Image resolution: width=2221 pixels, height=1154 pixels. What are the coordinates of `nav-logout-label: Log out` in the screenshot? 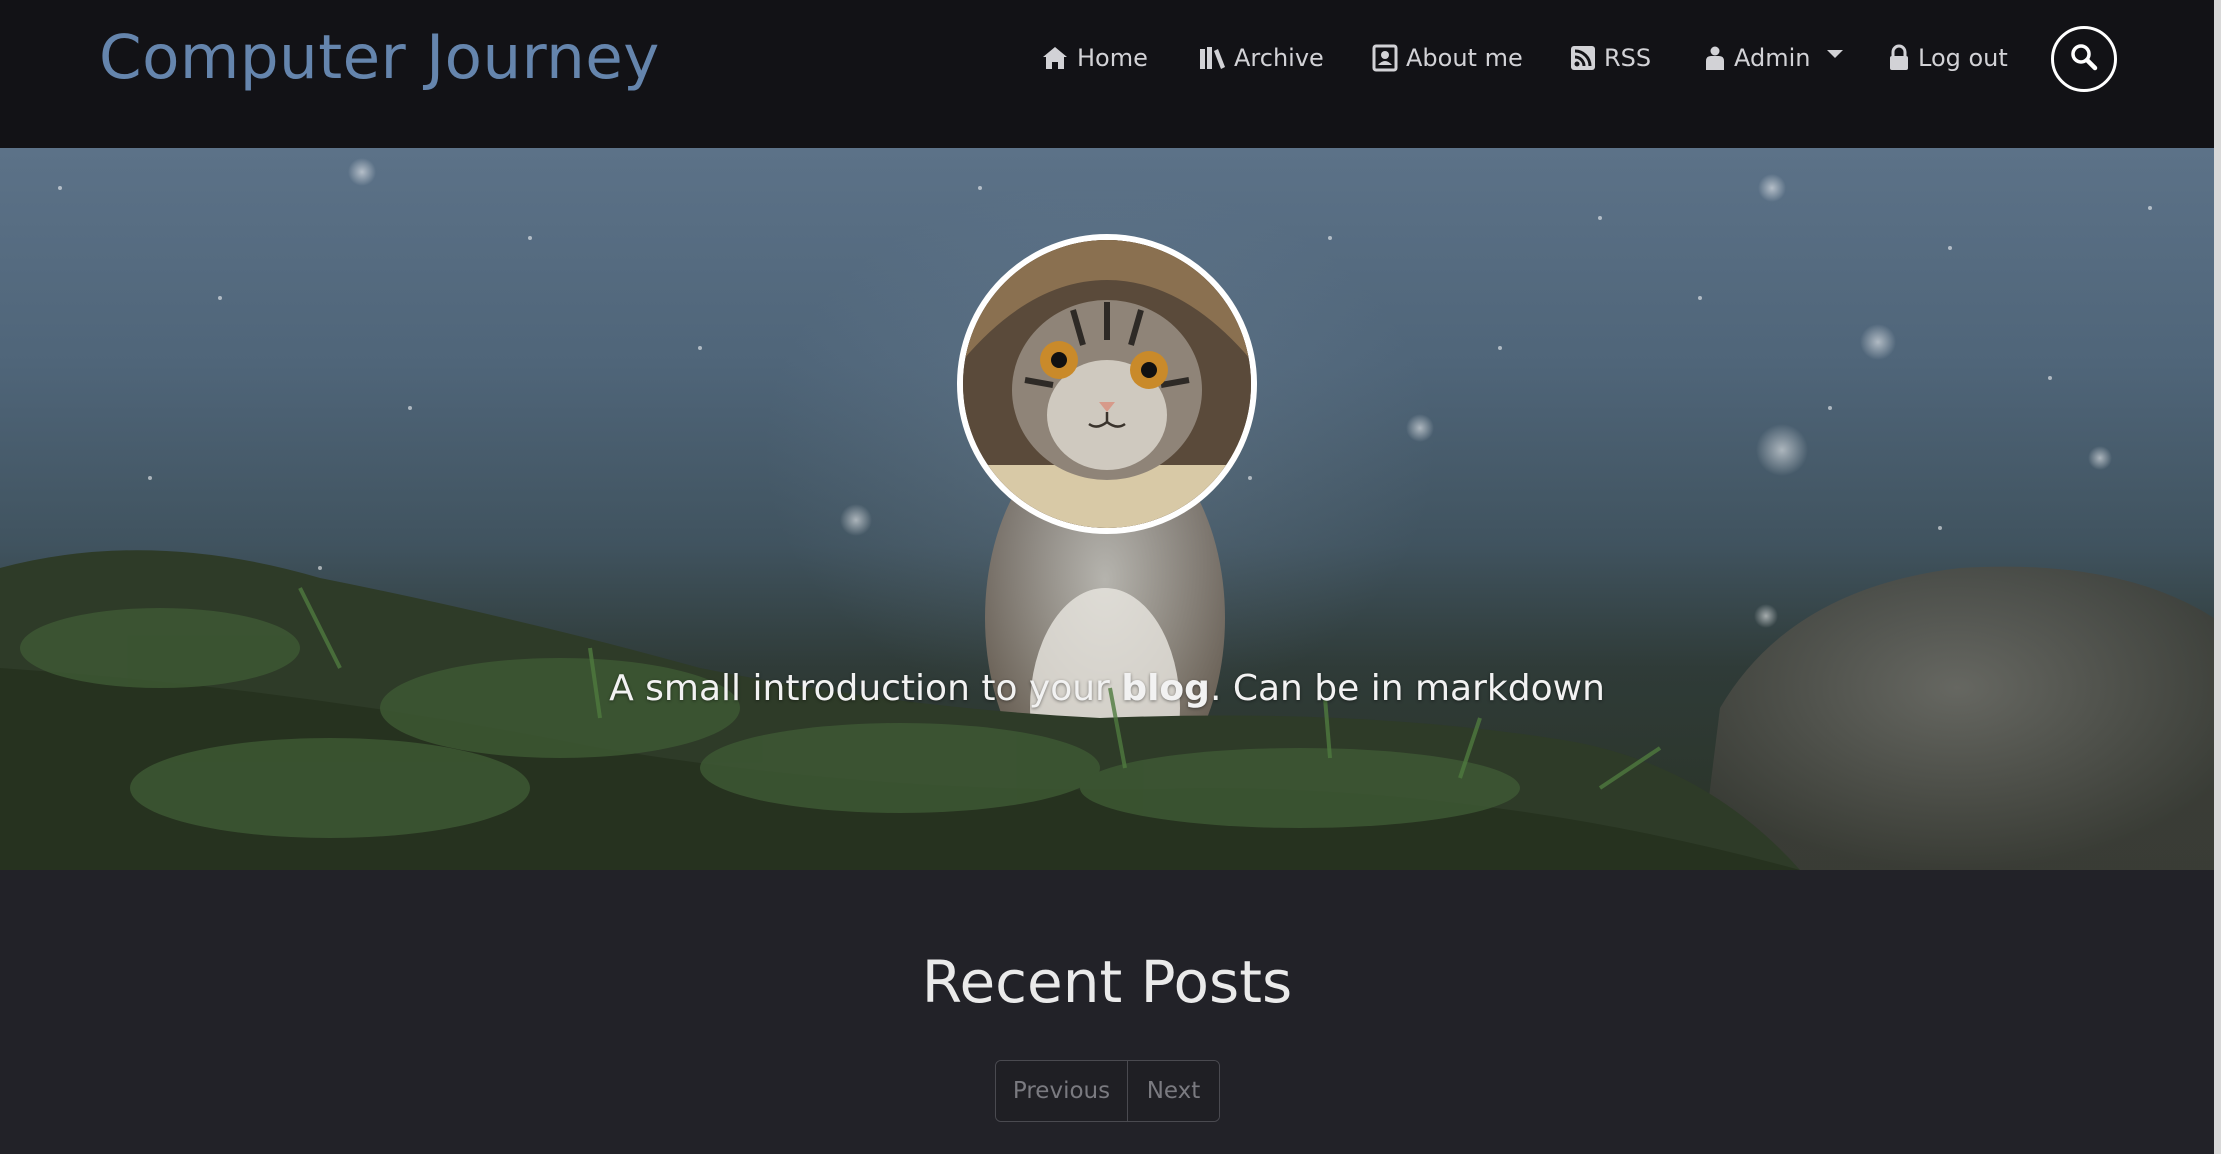 It's located at (1963, 58).